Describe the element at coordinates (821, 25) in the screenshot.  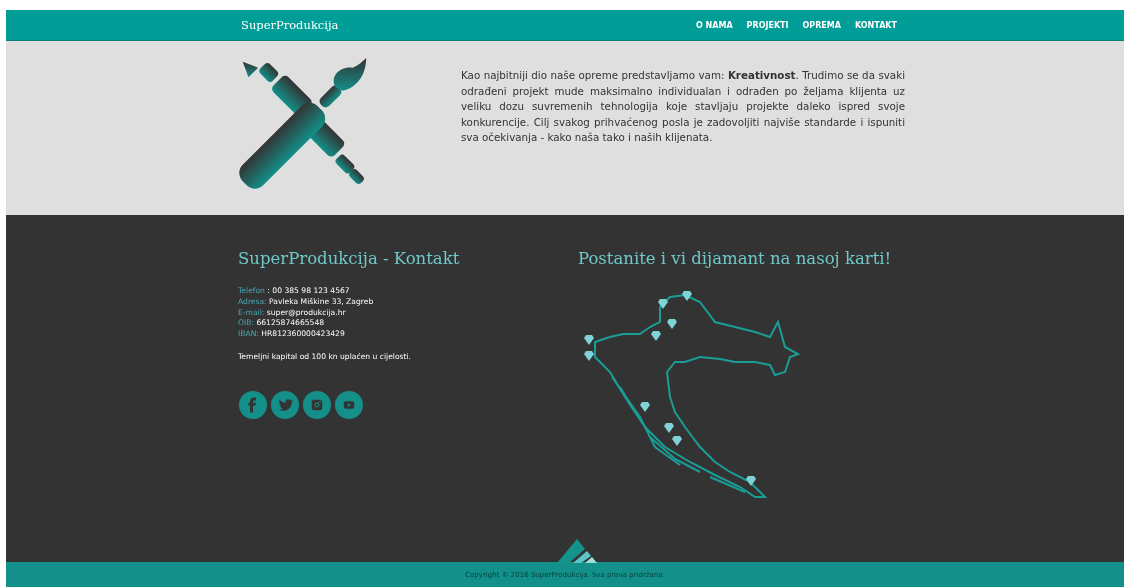
I see `nav-link: OPREMA` at that location.